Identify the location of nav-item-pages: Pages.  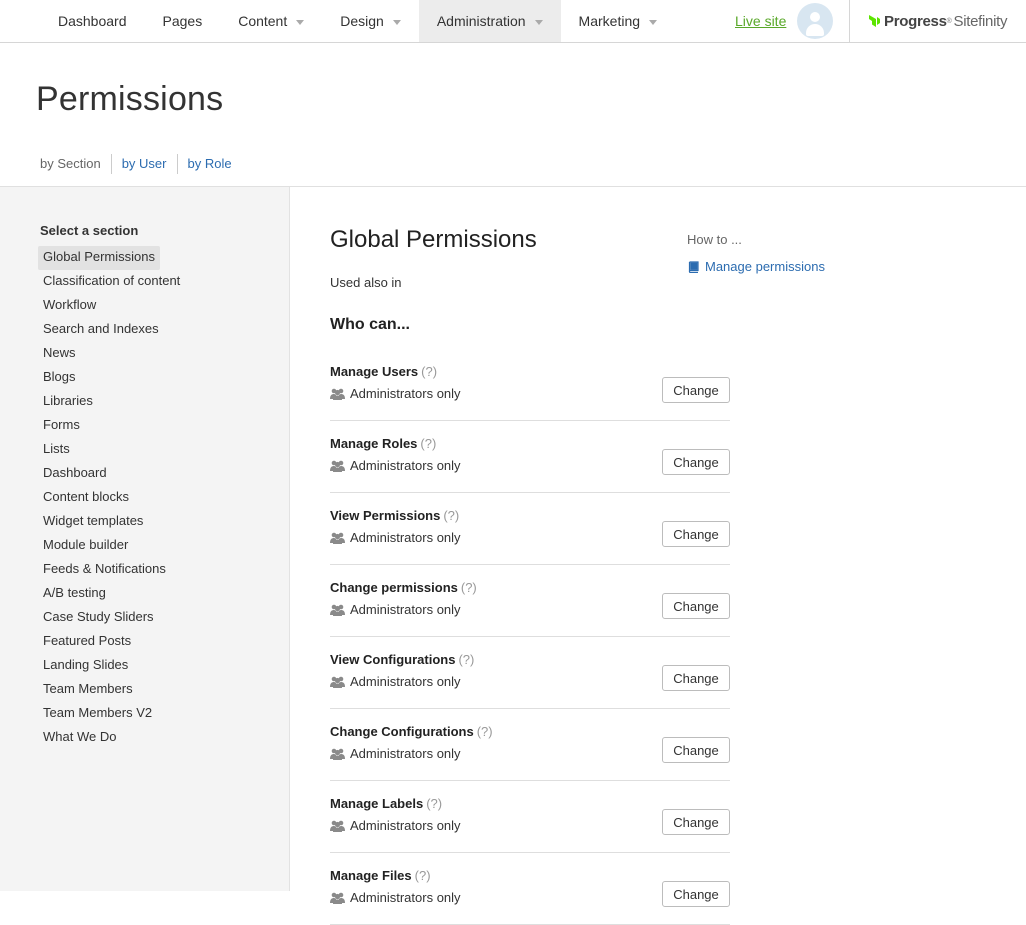
(183, 21).